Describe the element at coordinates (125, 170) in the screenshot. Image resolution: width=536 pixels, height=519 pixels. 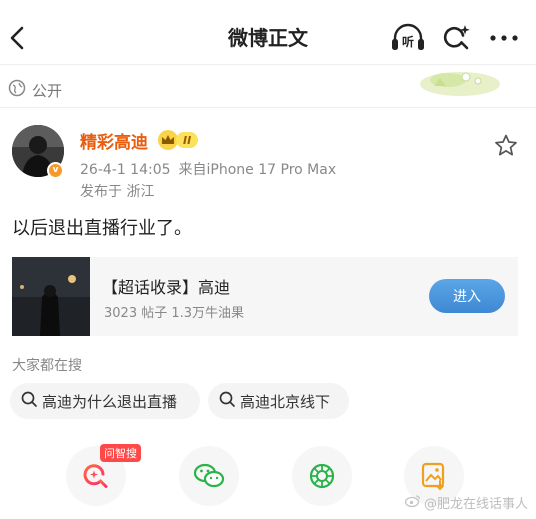
I see `post-time: 26-4-1 14:05` at that location.